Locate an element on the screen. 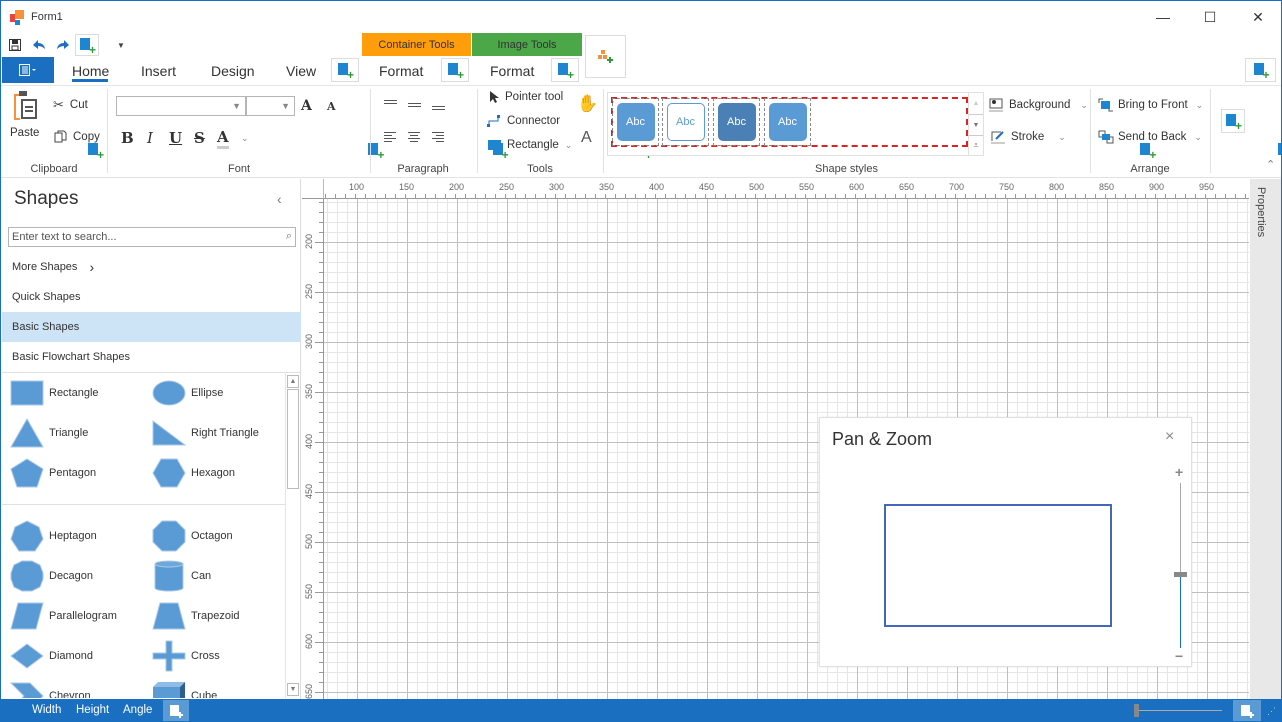 The height and width of the screenshot is (722, 1282). align-top-icon is located at coordinates (390, 102).